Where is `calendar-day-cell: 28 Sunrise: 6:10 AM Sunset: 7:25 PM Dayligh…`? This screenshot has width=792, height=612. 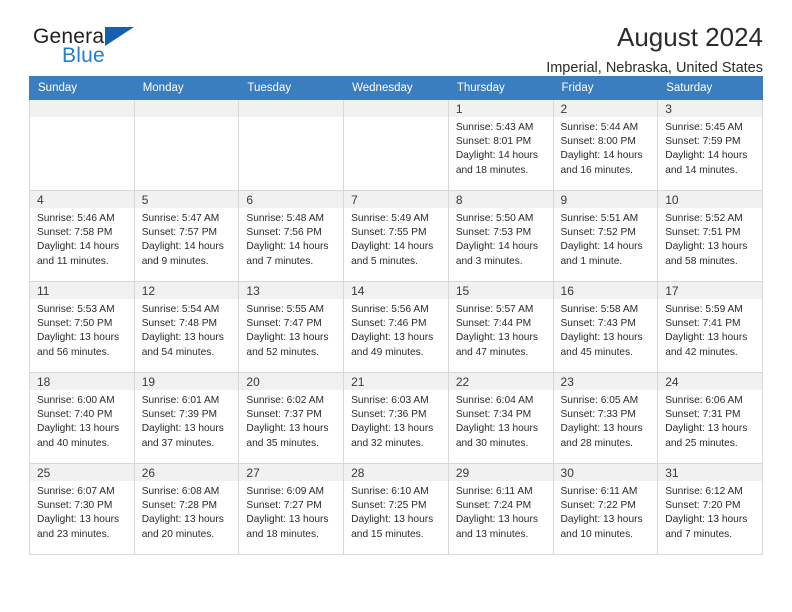
calendar-day-cell: 28 Sunrise: 6:10 AM Sunset: 7:25 PM Dayligh… is located at coordinates (396, 509).